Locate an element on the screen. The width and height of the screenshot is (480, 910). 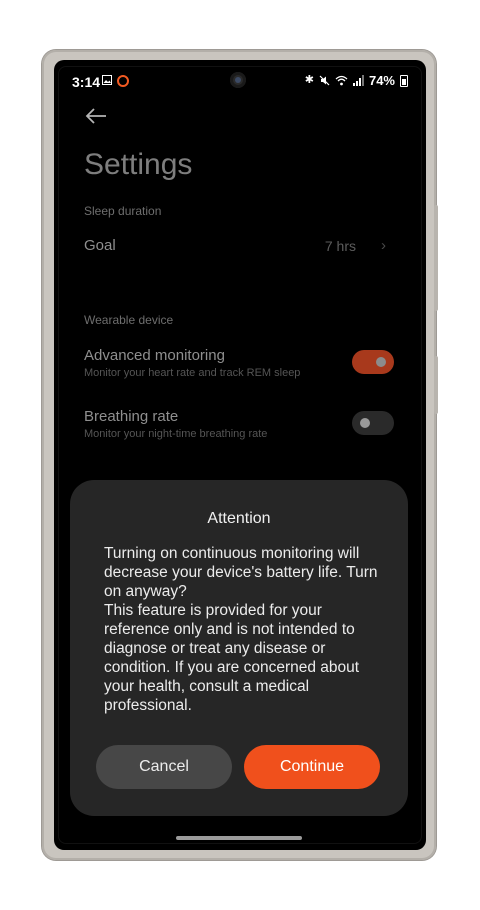
dialog-title: Attention is located at coordinates (239, 518).